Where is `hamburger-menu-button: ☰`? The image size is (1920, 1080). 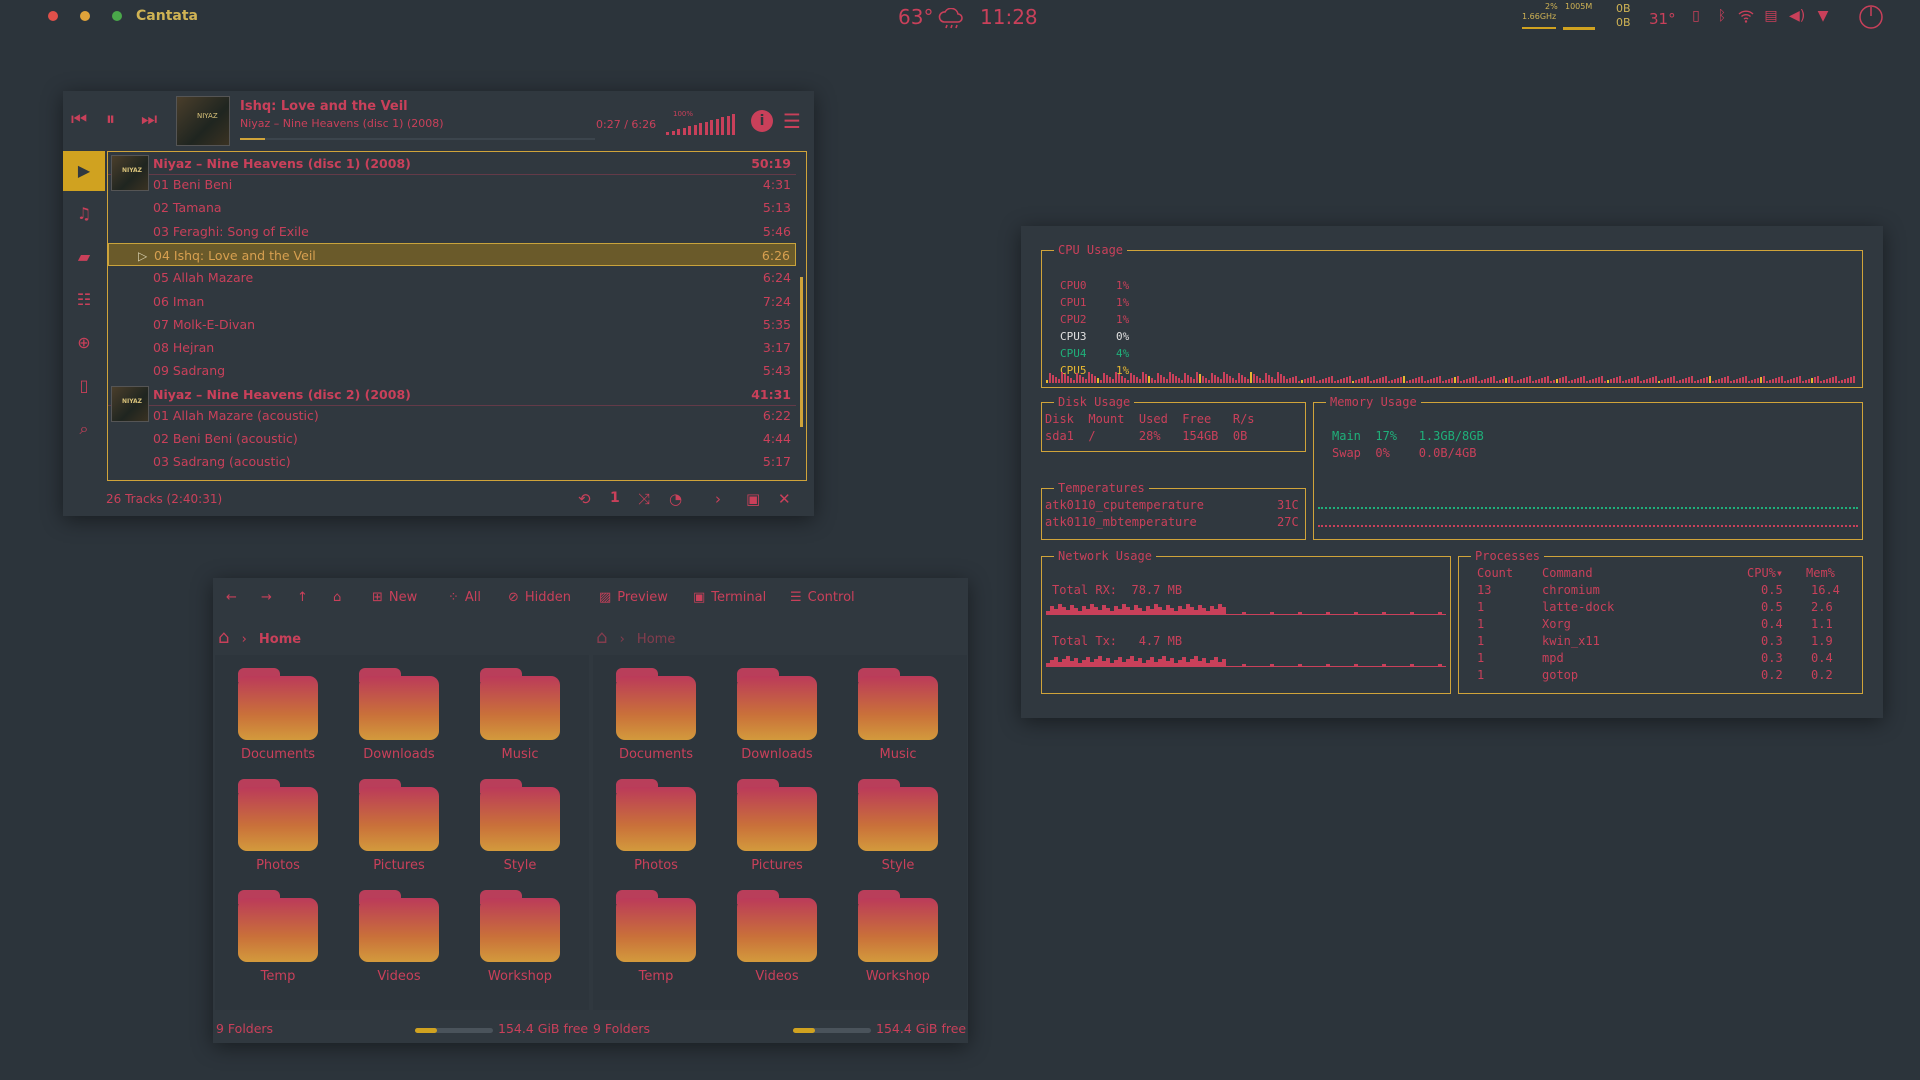
hamburger-menu-button: ☰ is located at coordinates (792, 121).